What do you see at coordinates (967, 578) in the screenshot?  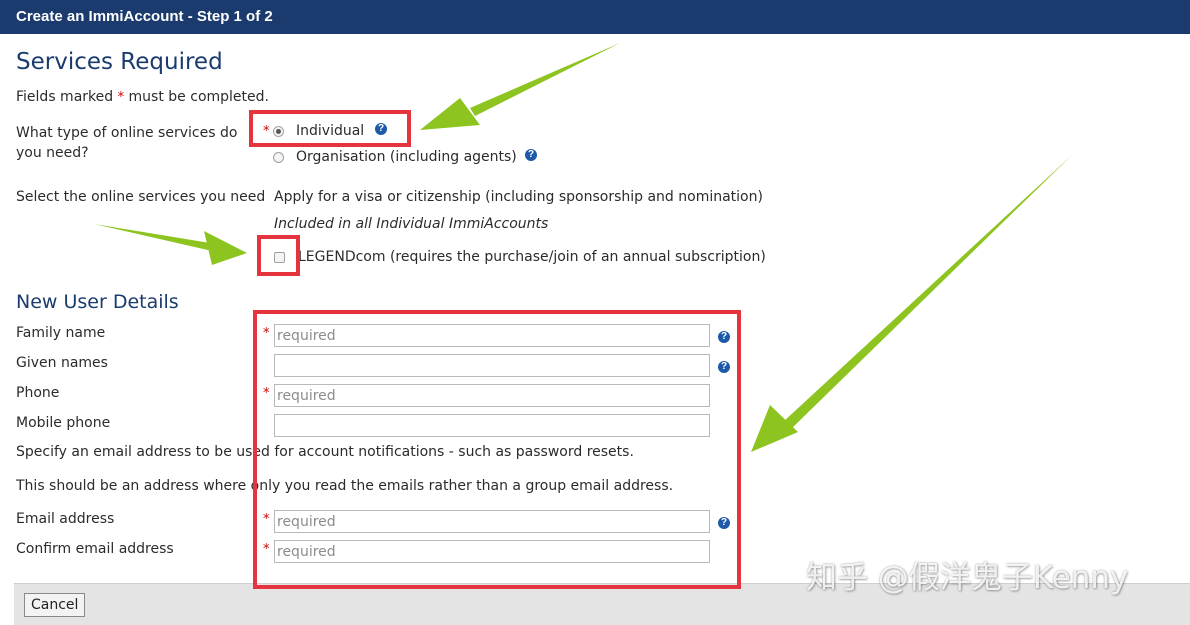 I see `watermark: 知乎 @假洋鬼子Kenny` at bounding box center [967, 578].